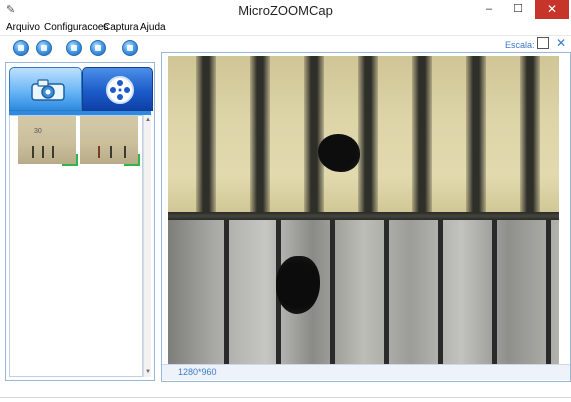 The image size is (571, 402). What do you see at coordinates (74, 48) in the screenshot?
I see `settings-icon` at bounding box center [74, 48].